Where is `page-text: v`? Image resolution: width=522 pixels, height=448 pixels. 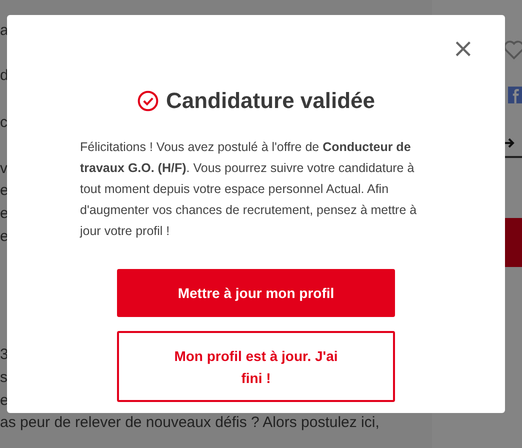
page-text: v is located at coordinates (4, 169).